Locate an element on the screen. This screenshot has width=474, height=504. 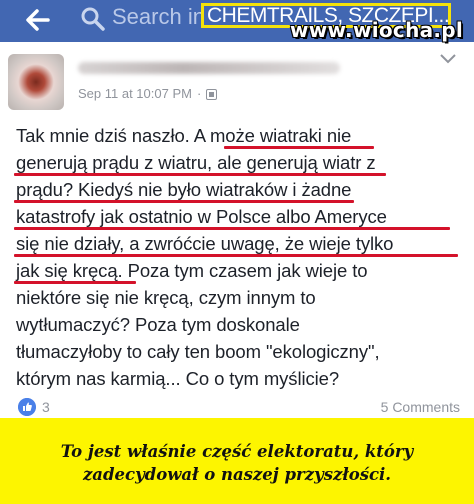
globe-icon is located at coordinates (212, 94).